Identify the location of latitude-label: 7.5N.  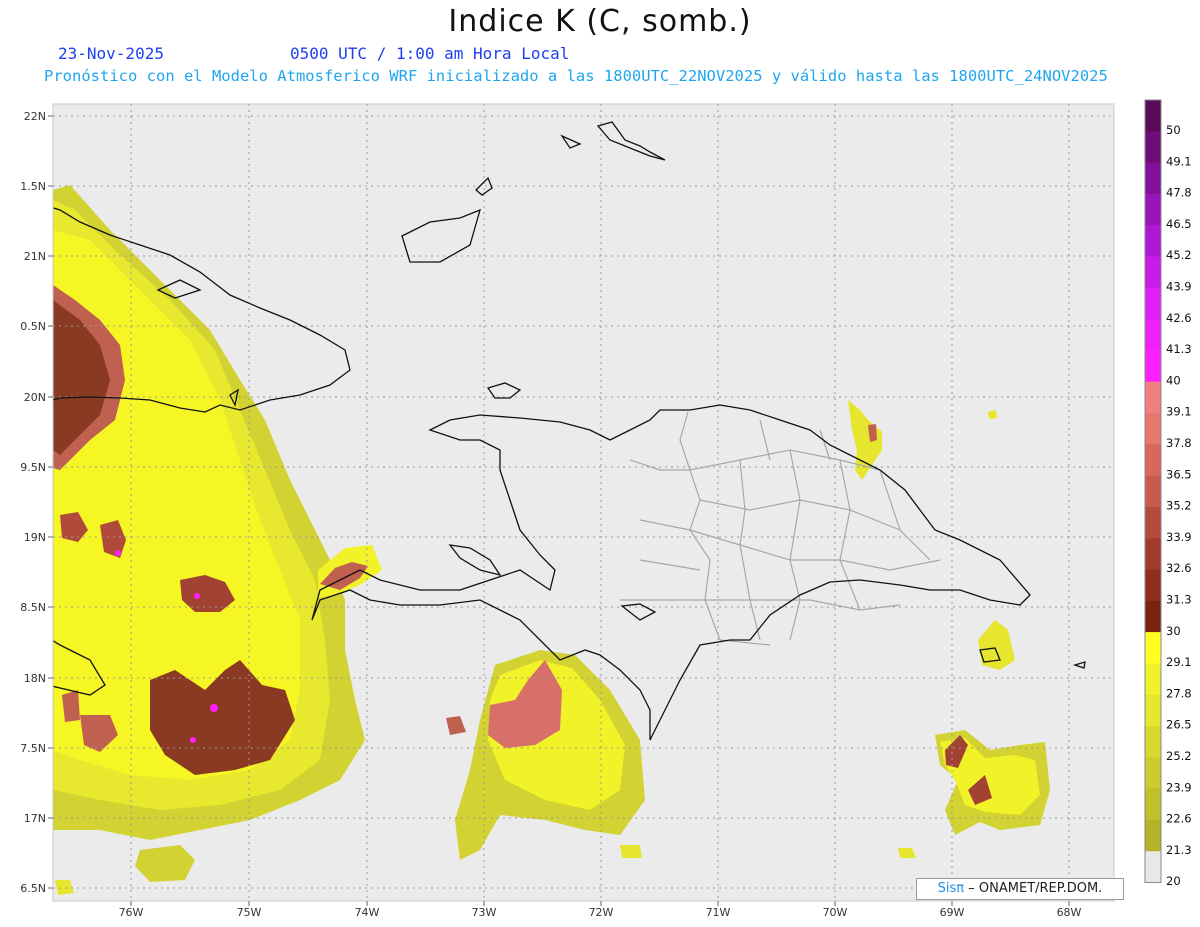
(33, 748).